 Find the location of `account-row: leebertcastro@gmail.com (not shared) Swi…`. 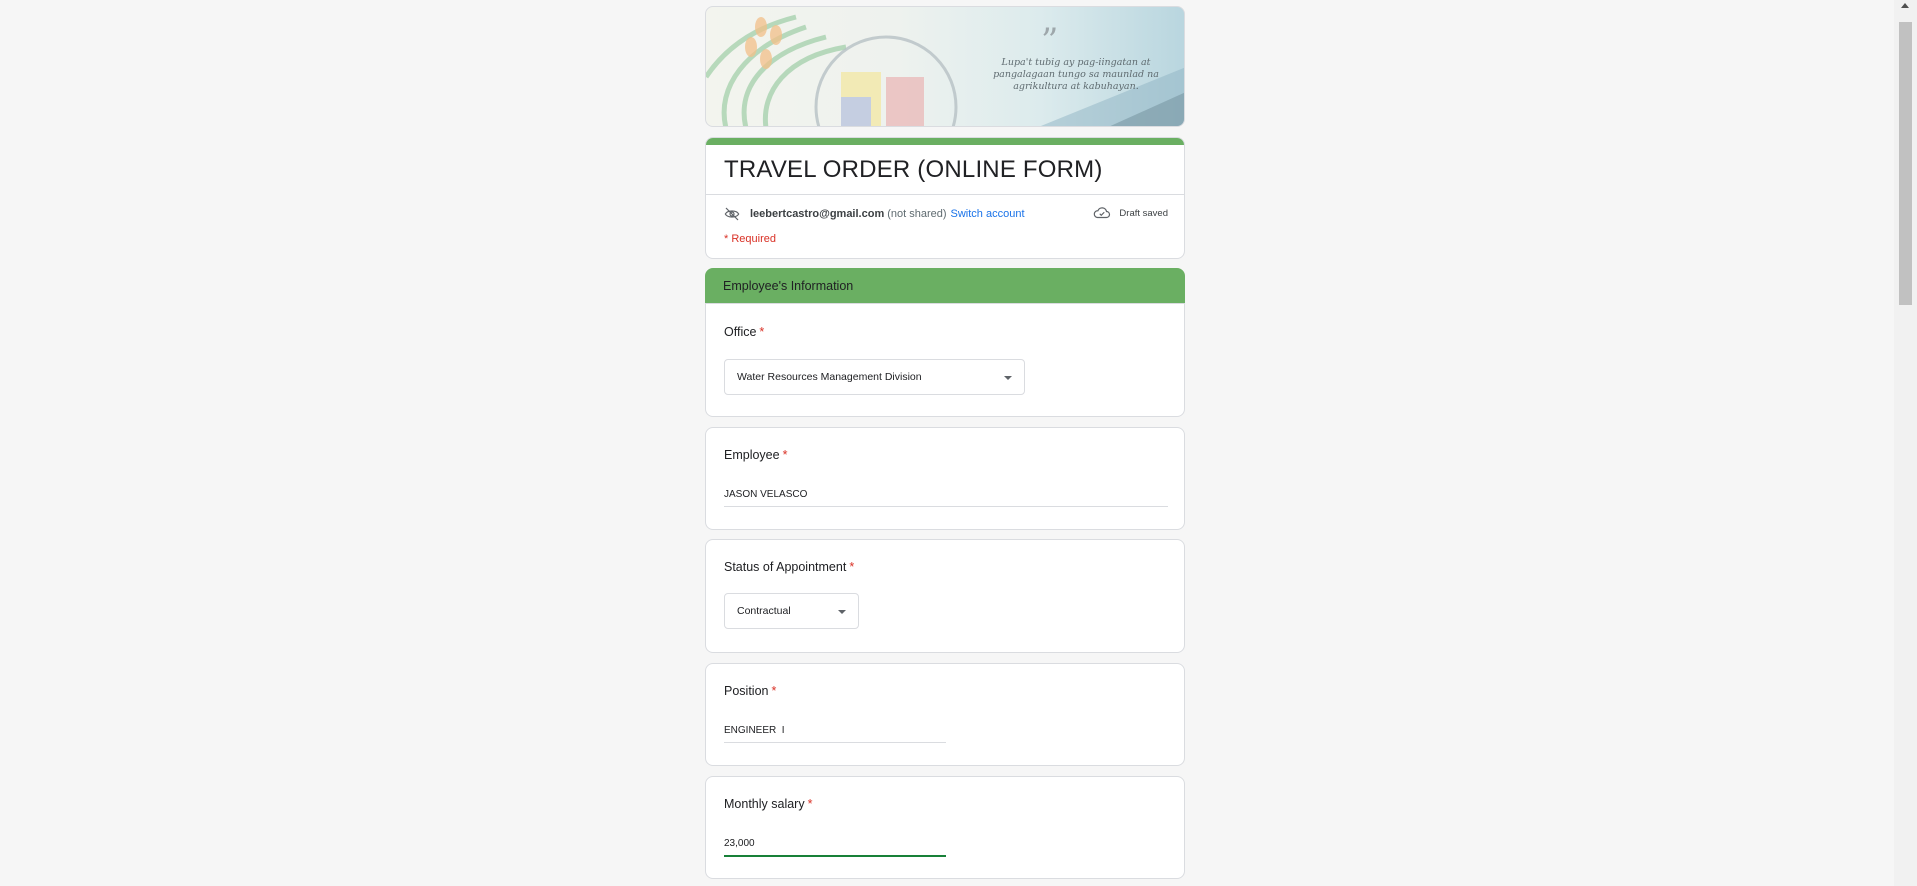

account-row: leebertcastro@gmail.com (not shared) Swi… is located at coordinates (946, 214).